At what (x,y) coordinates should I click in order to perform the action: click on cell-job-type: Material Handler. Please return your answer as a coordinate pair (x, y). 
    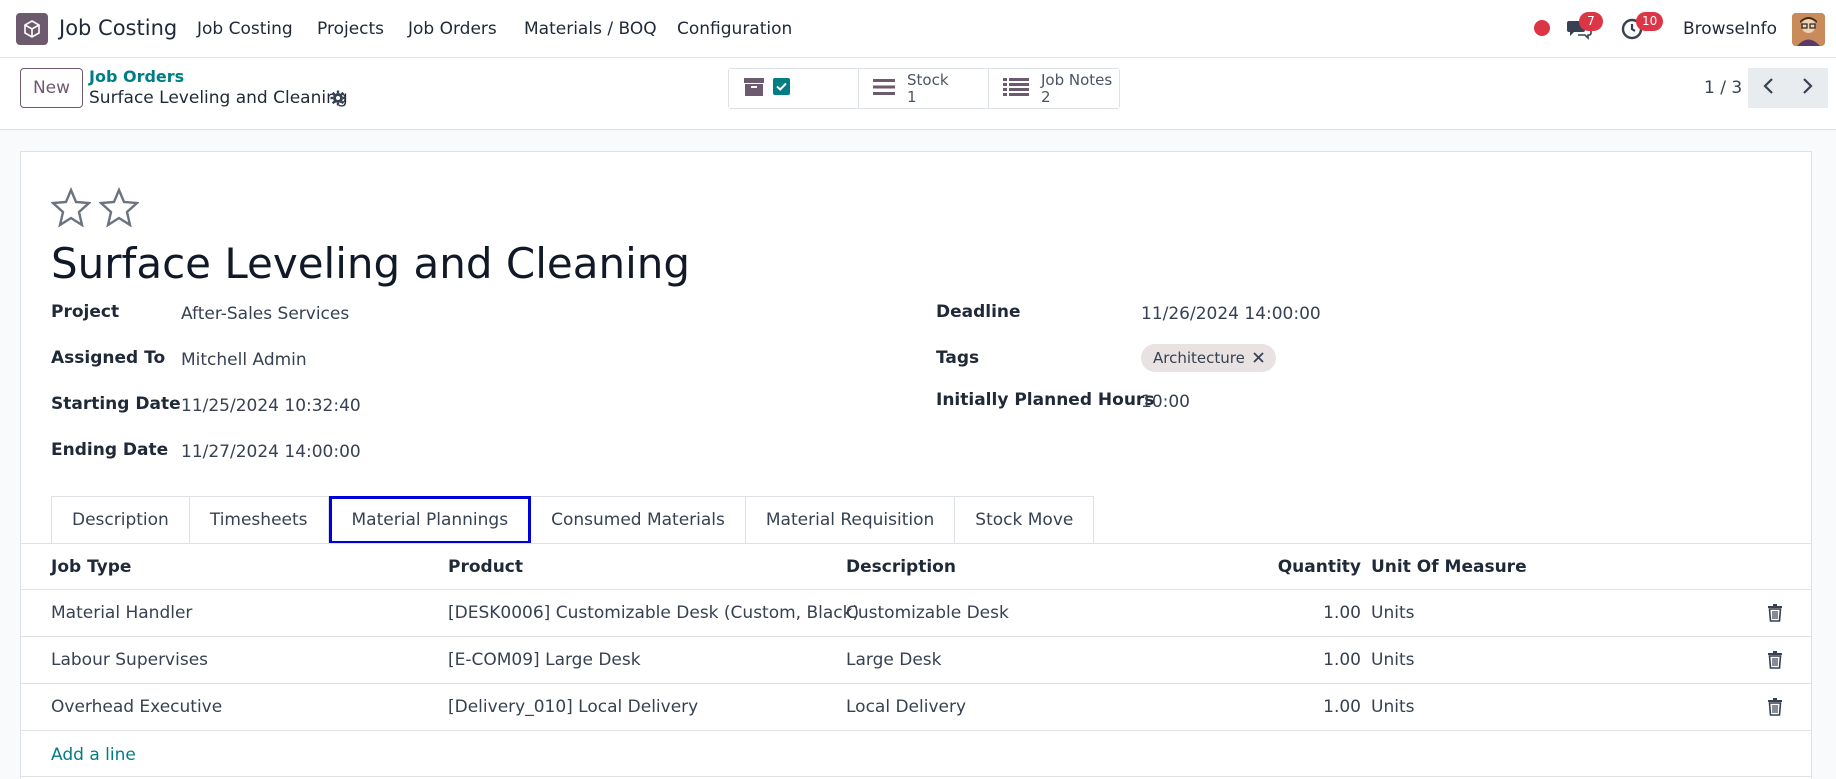
    Looking at the image, I should click on (121, 613).